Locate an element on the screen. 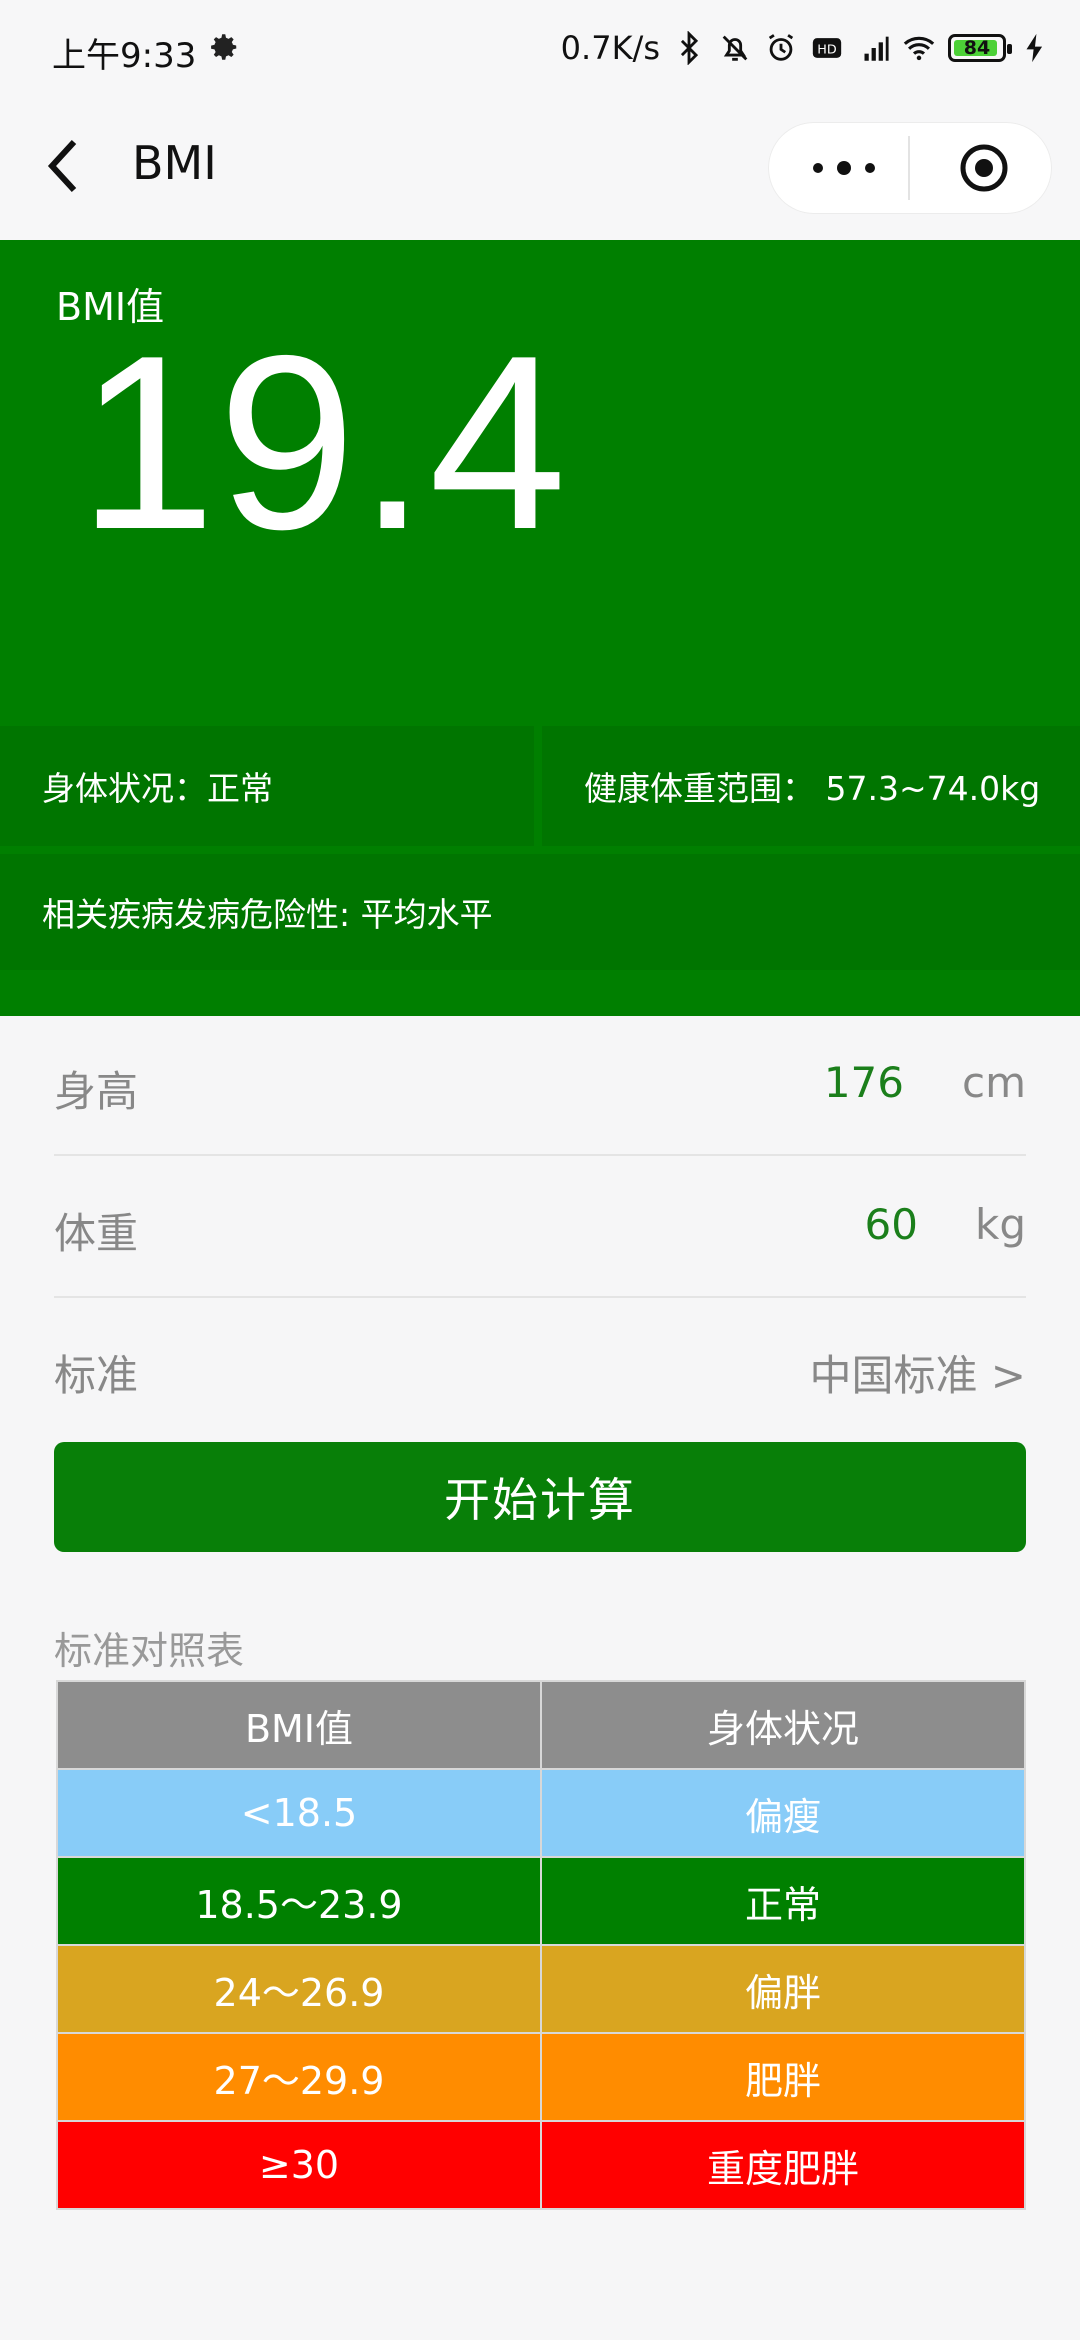 The height and width of the screenshot is (2340, 1080). weight-input: 60 is located at coordinates (891, 1224).